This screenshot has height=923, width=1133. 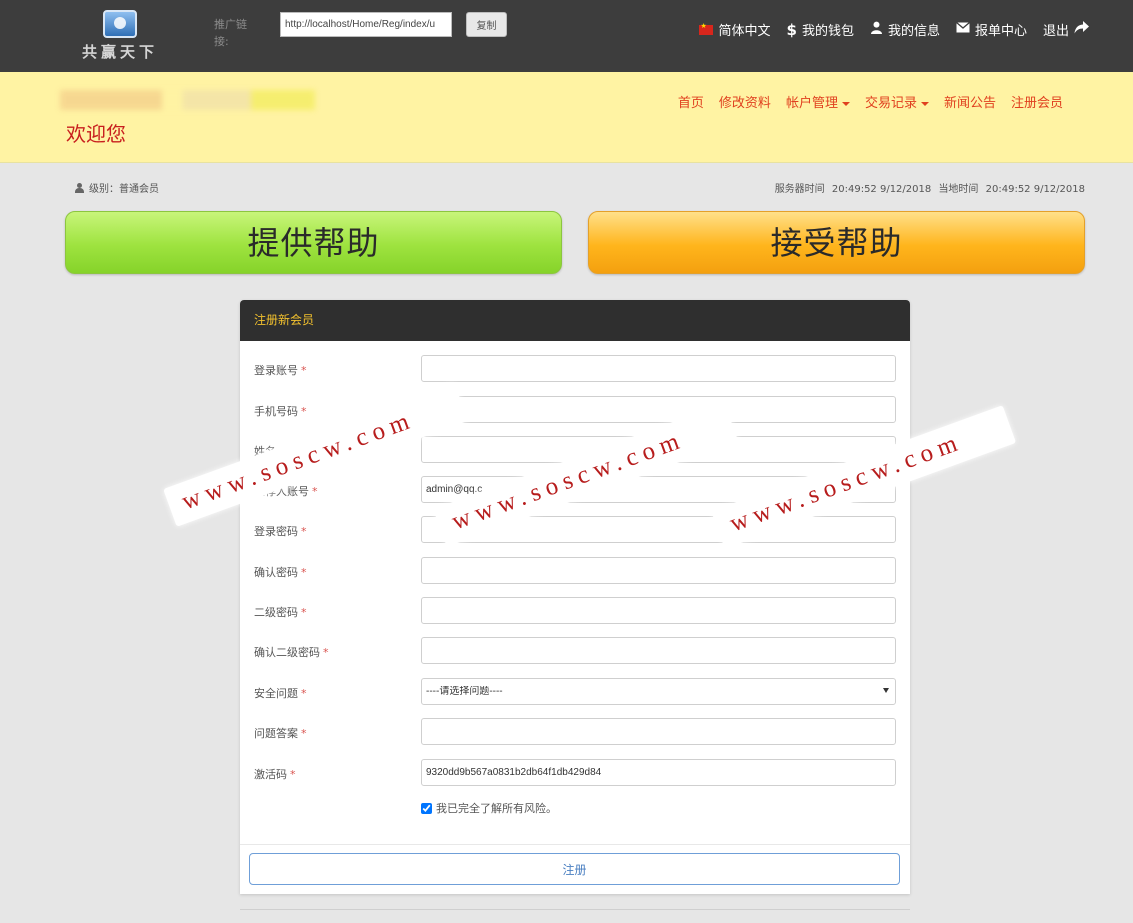 I want to click on answer-input, so click(x=658, y=731).